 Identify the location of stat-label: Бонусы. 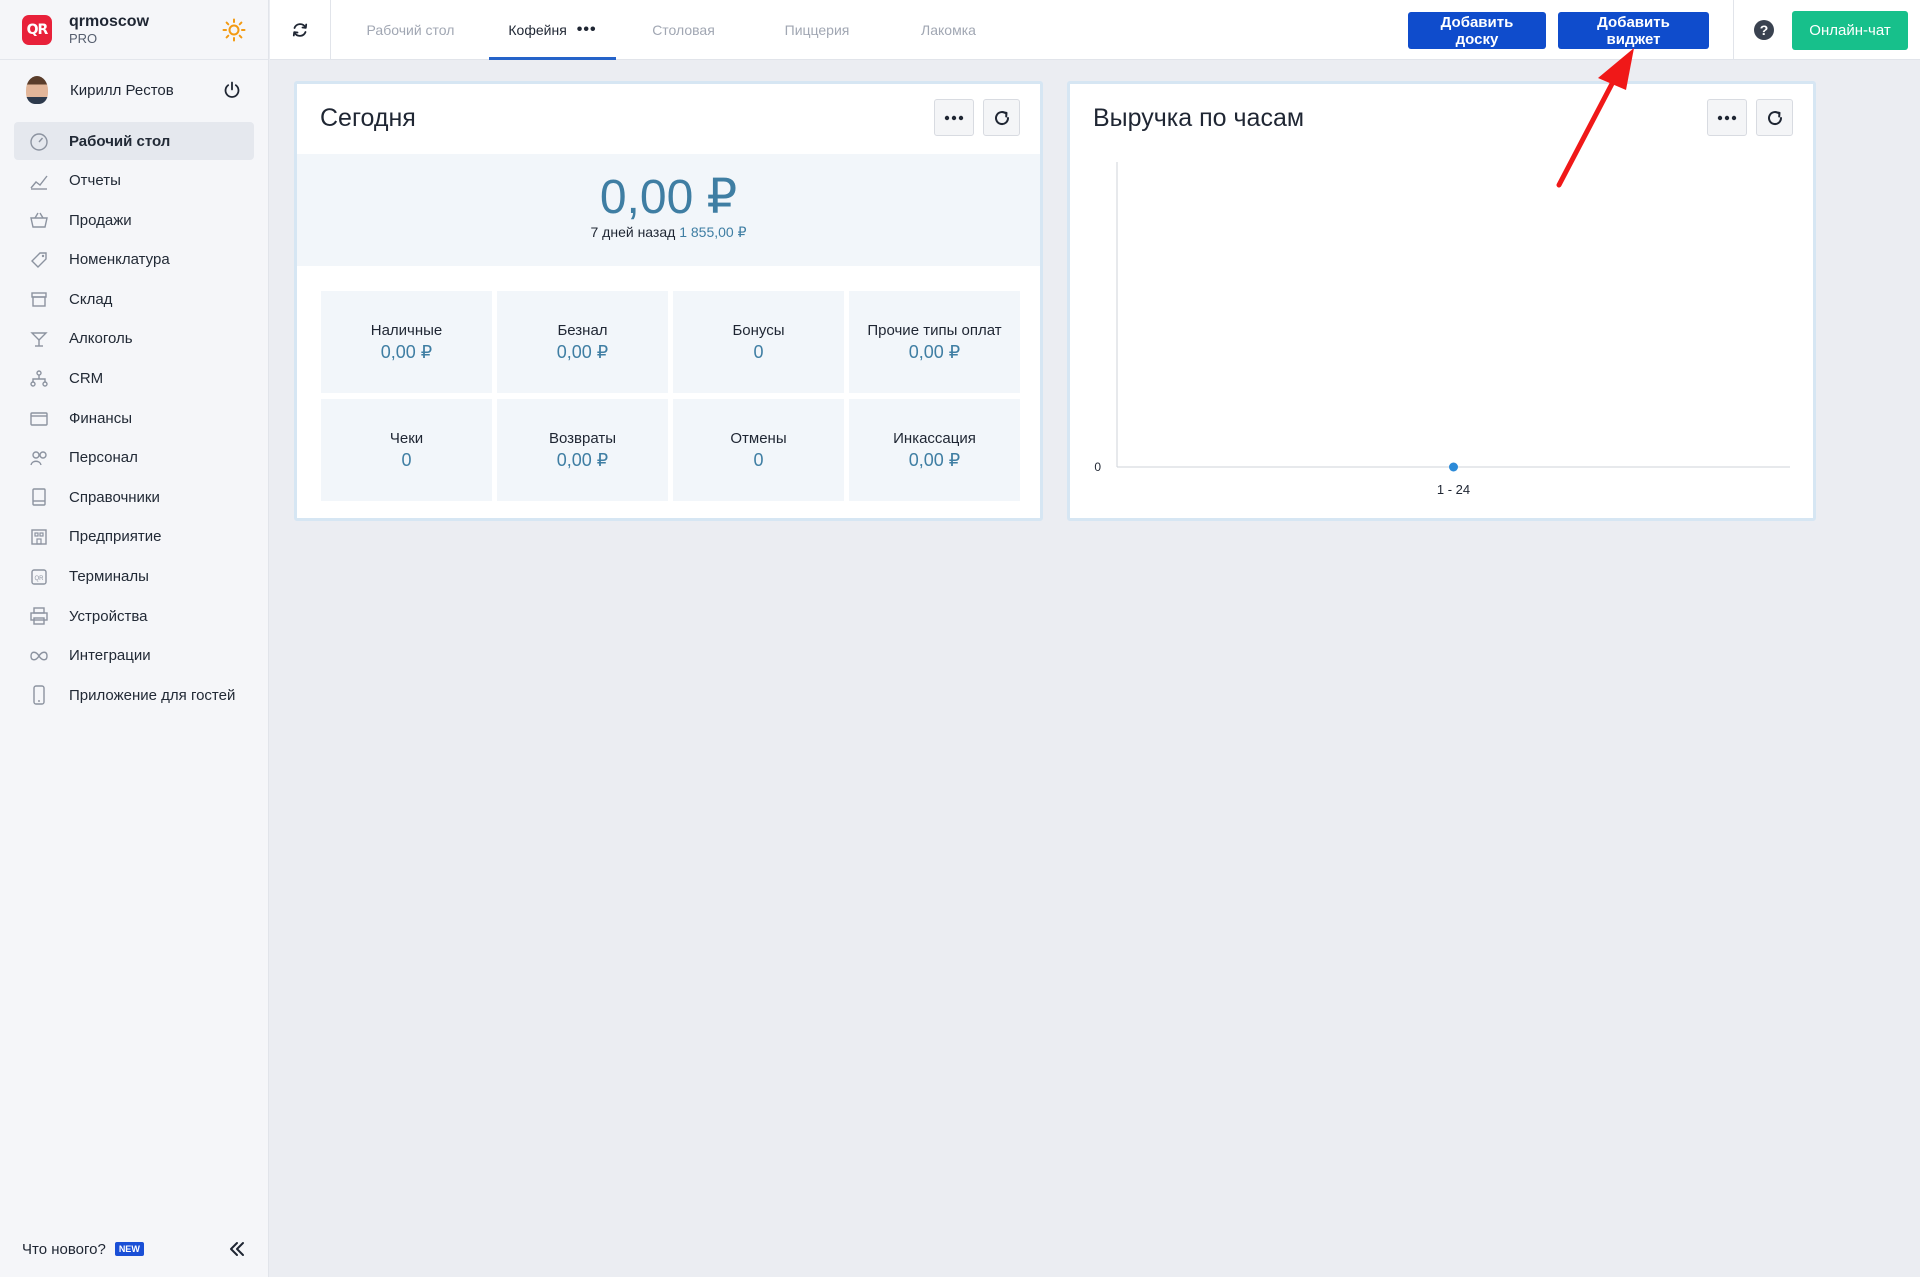
(758, 330).